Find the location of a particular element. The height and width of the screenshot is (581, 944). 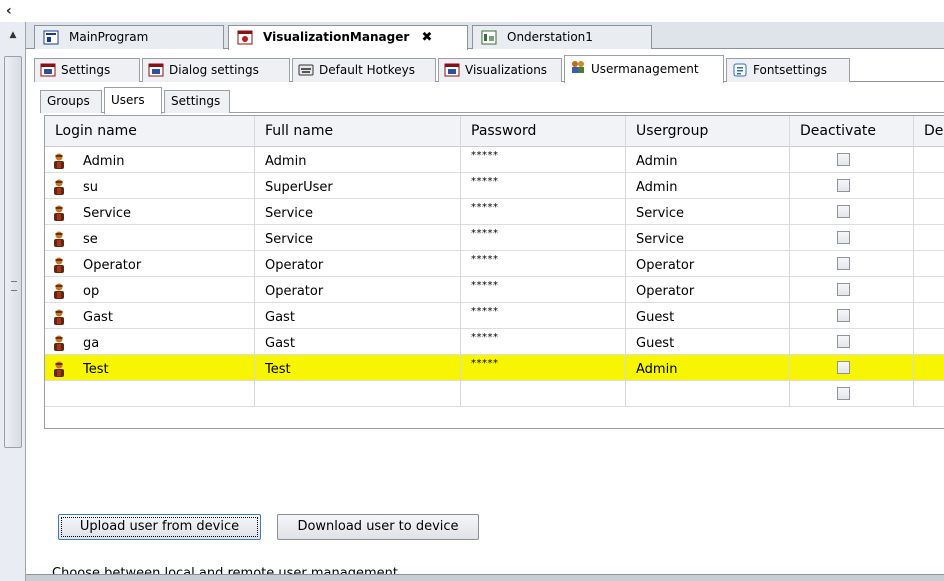

cell-login-name: Service is located at coordinates (150, 212).